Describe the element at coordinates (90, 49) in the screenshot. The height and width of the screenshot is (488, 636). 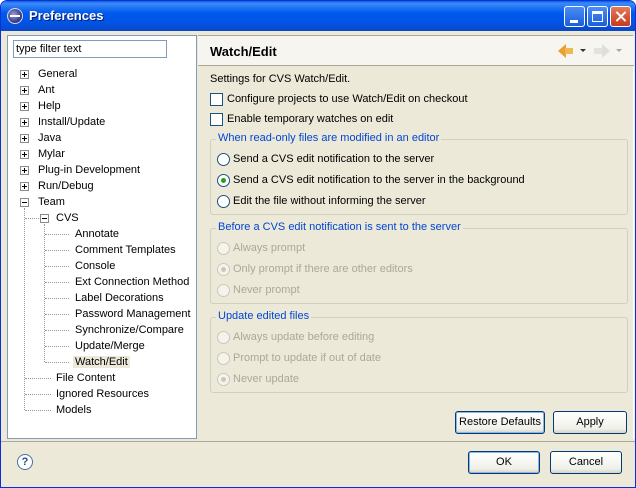
I see `filter-input` at that location.